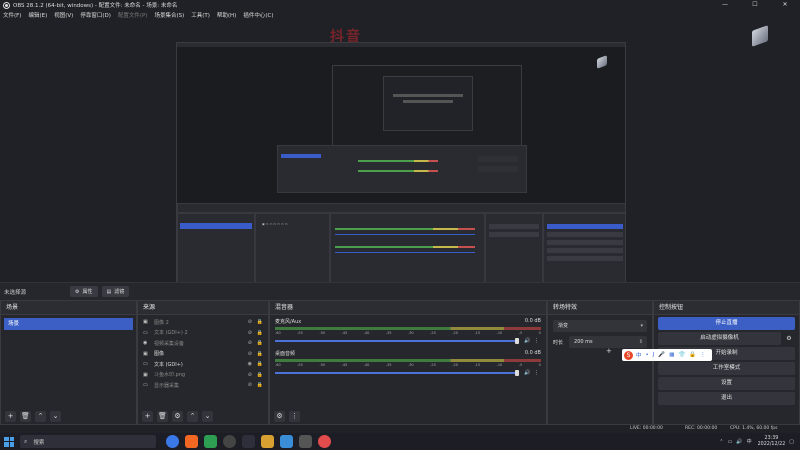  I want to click on obs-taskbar-icon, so click(229, 441).